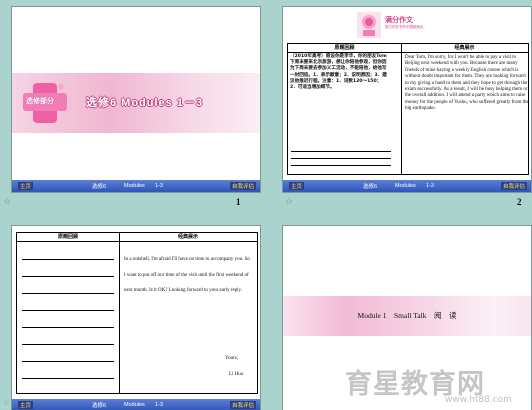 This screenshot has height=410, width=532. Describe the element at coordinates (231, 358) in the screenshot. I see `sign-off: Yours,` at that location.